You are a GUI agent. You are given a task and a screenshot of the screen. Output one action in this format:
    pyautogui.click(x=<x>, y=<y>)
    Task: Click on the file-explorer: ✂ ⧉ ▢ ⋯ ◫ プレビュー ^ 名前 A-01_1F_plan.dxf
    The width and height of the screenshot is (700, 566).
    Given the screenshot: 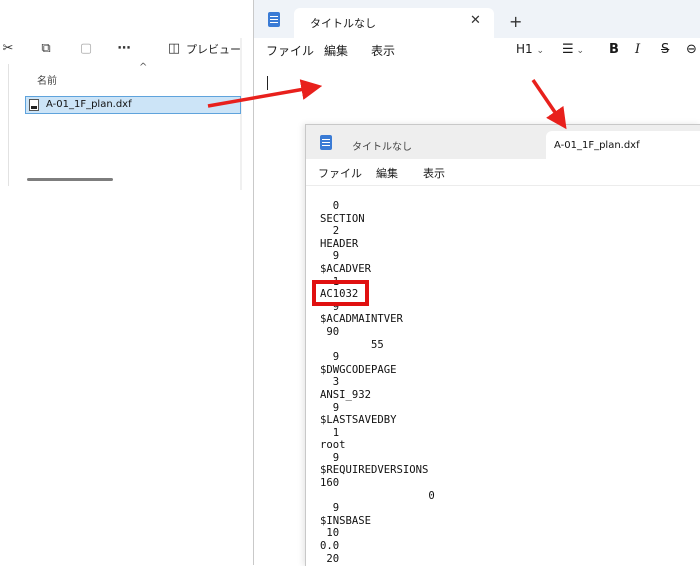 What is the action you would take?
    pyautogui.click(x=121, y=95)
    